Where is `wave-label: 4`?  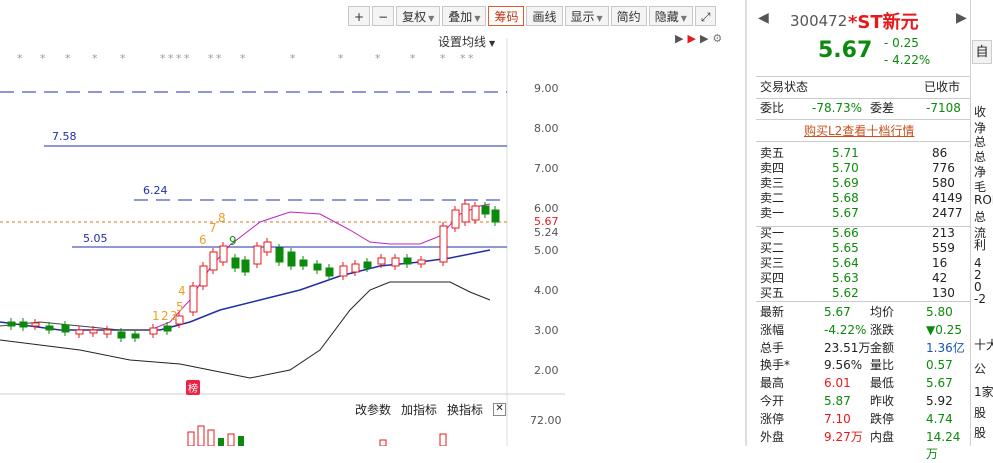
wave-label: 4 is located at coordinates (182, 291).